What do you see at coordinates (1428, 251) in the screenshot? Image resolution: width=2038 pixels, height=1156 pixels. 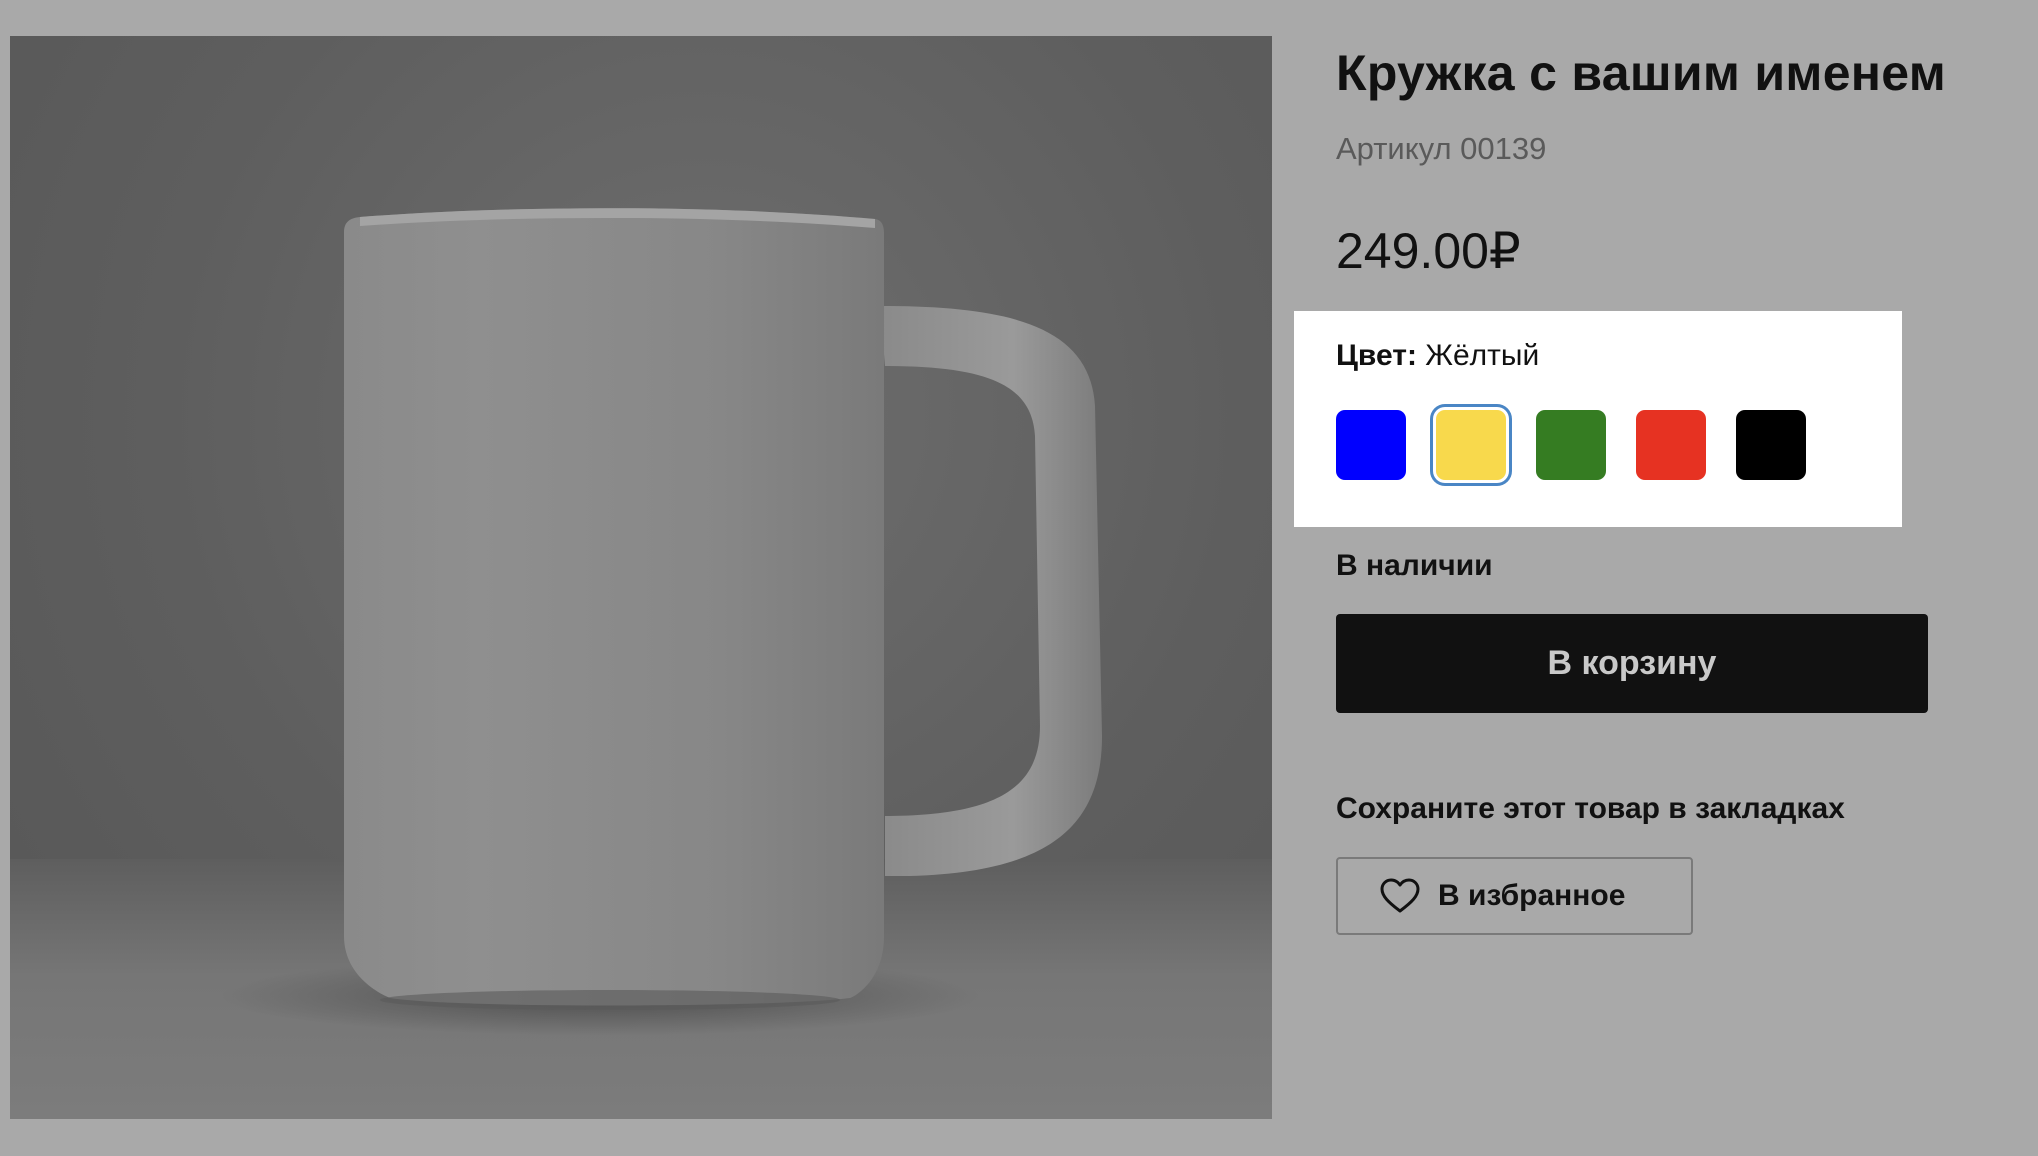 I see `product-price: 249.00₽` at bounding box center [1428, 251].